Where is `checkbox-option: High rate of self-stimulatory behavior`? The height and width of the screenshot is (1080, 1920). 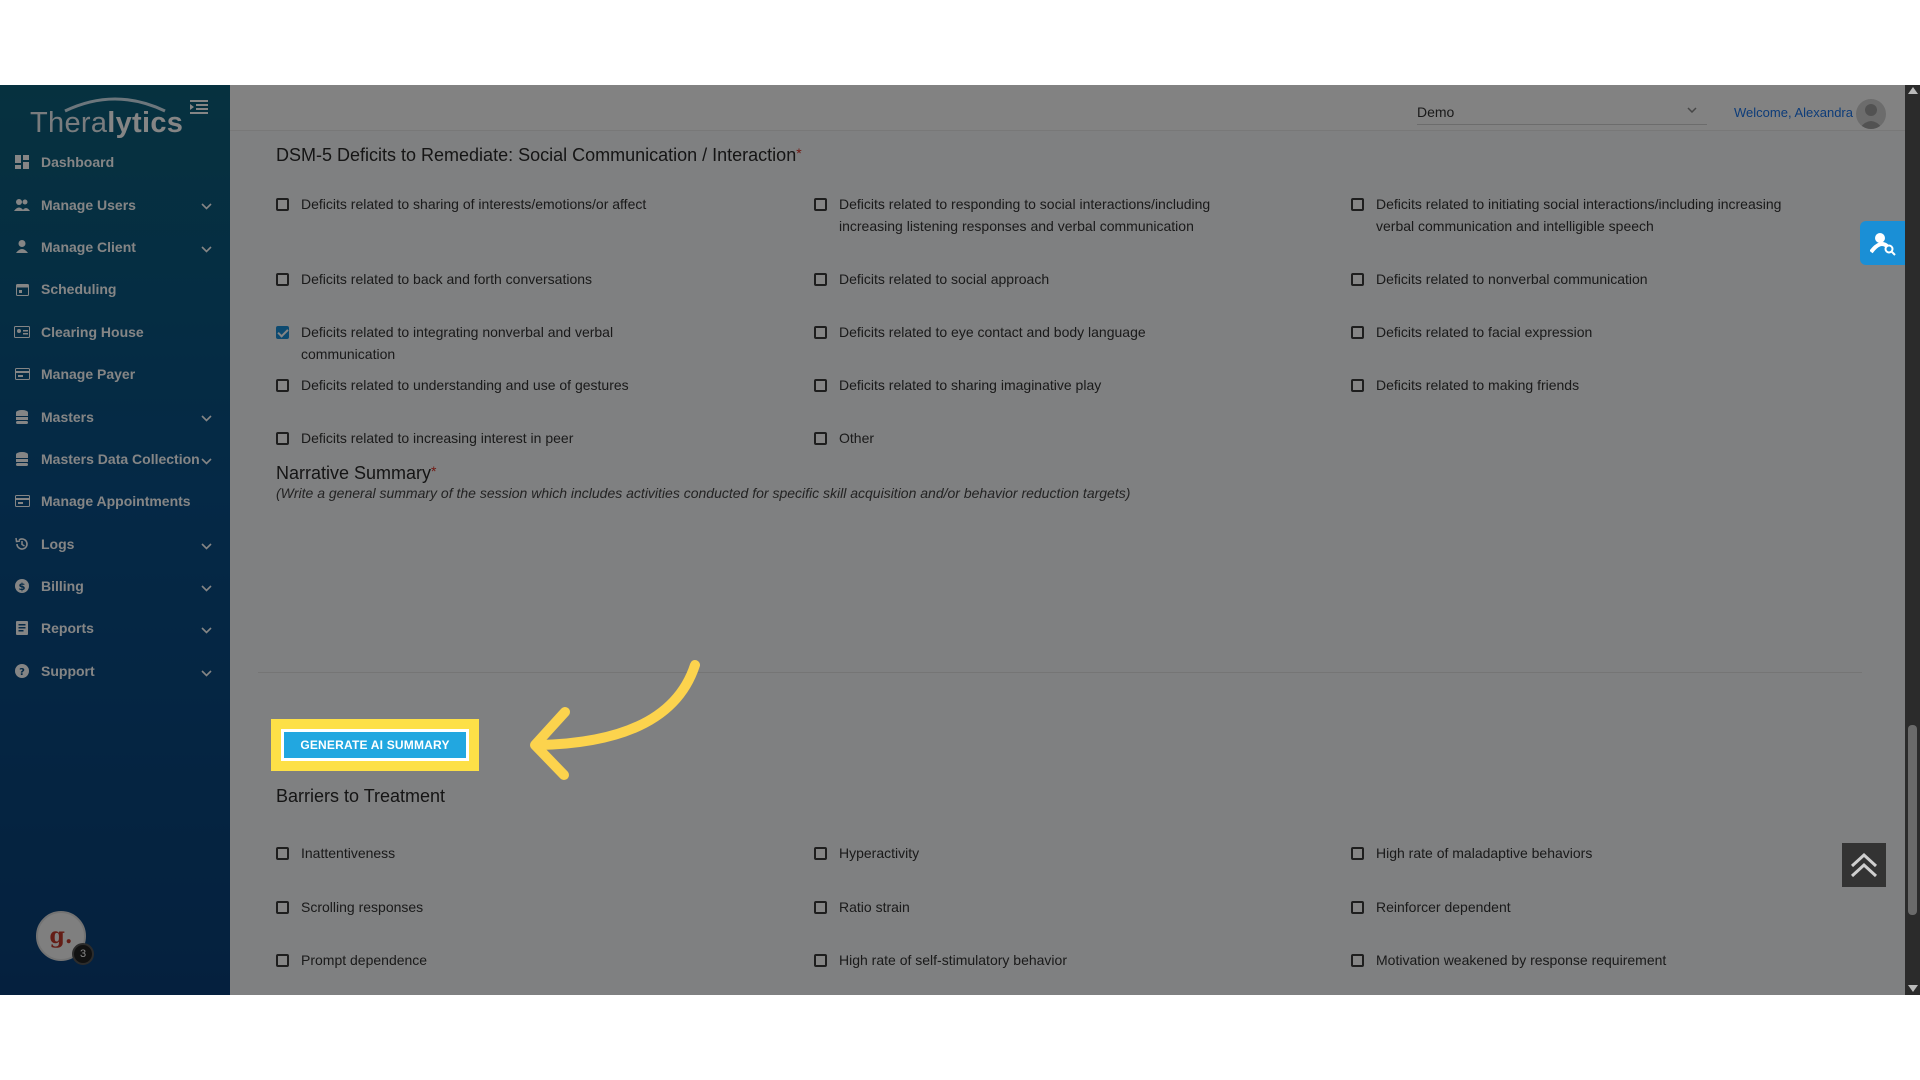
checkbox-option: High rate of self-stimulatory behavior is located at coordinates (1024, 960).